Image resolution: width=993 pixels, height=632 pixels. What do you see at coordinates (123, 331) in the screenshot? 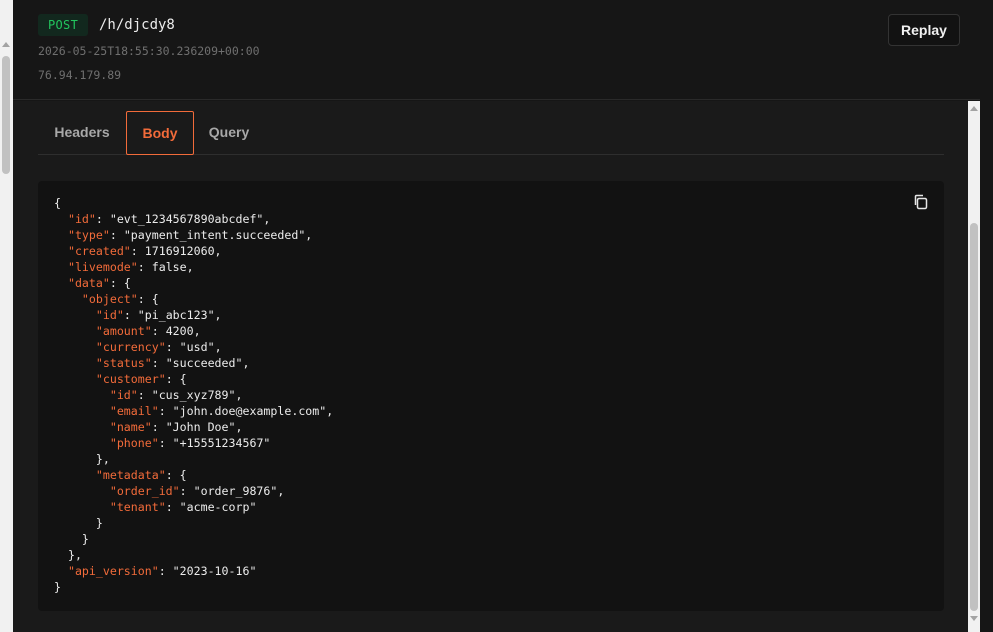
I see `json-key: "amount"` at bounding box center [123, 331].